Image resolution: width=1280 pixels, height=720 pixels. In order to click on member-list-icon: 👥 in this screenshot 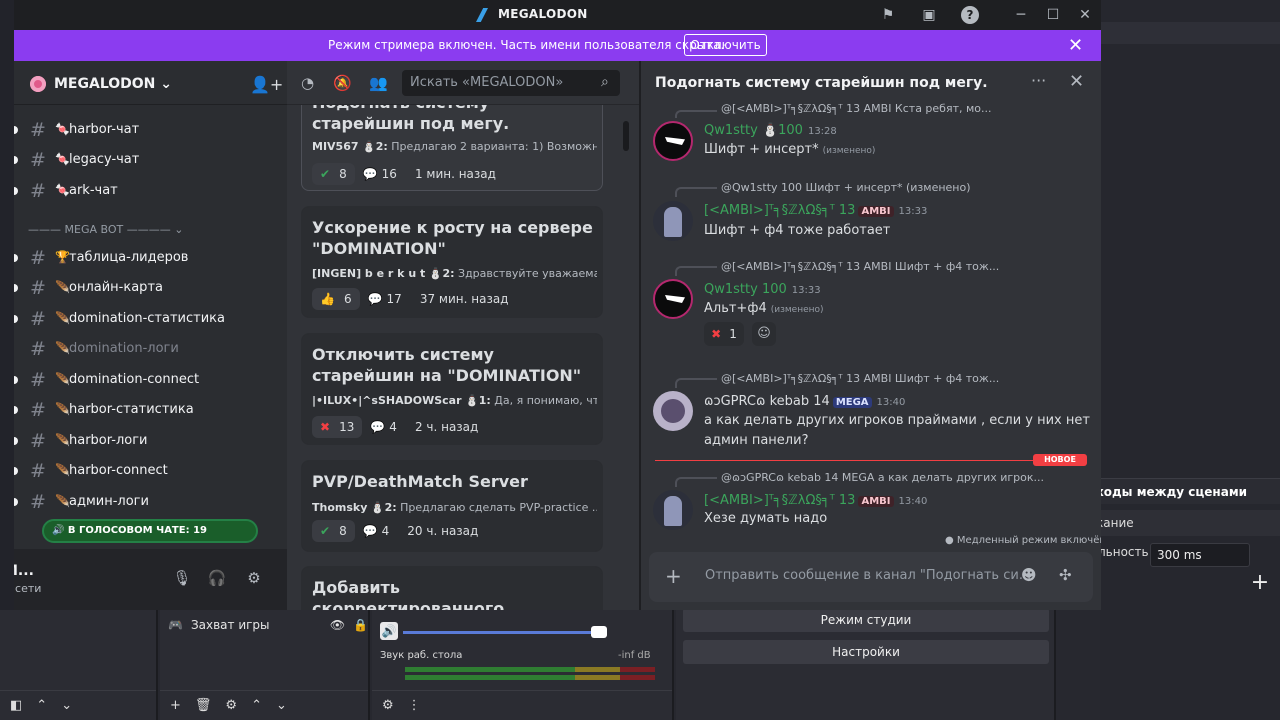, I will do `click(378, 83)`.